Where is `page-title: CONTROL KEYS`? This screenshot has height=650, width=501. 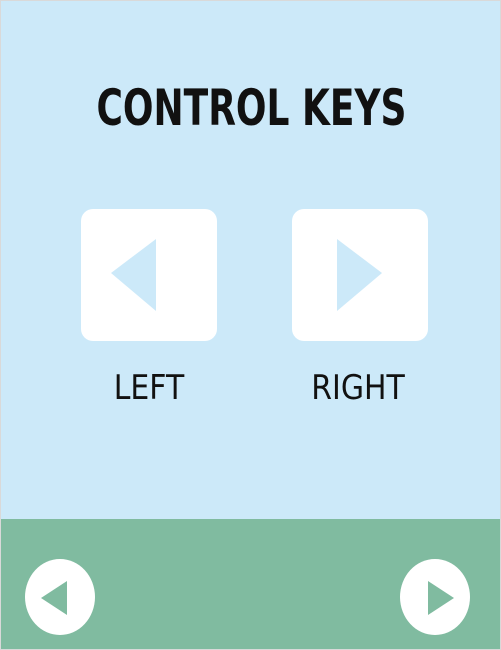 page-title: CONTROL KEYS is located at coordinates (251, 108).